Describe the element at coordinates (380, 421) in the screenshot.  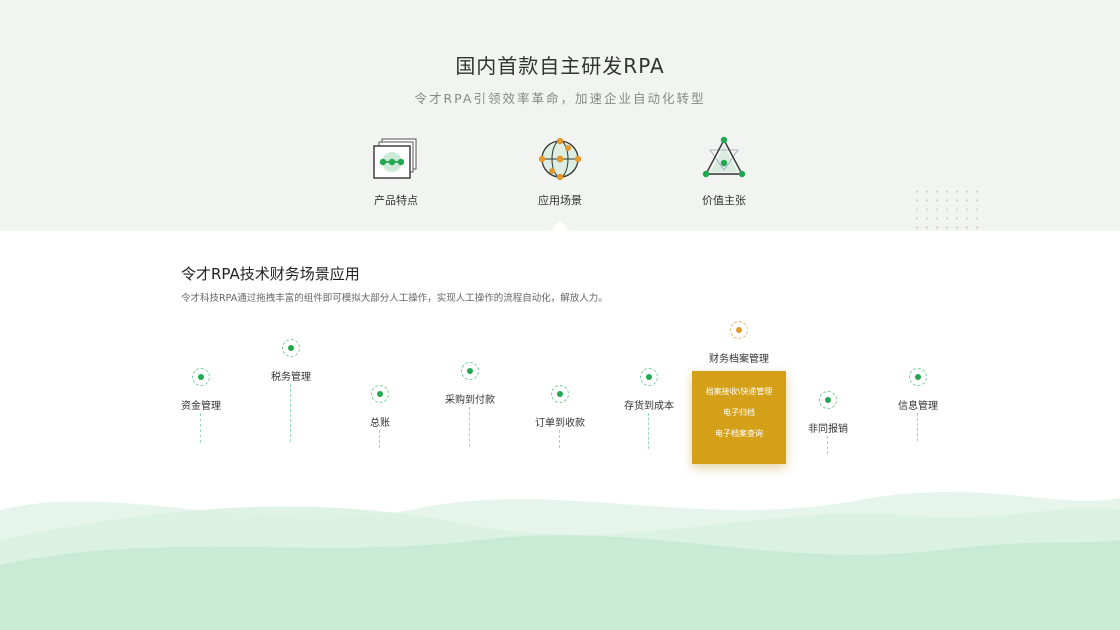
I see `node-label: 总账` at that location.